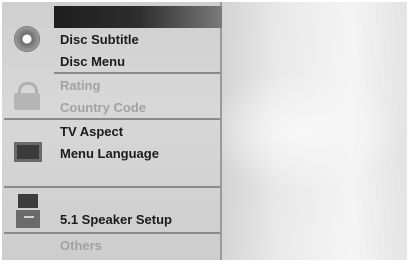 This screenshot has height=264, width=409. I want to click on menu-item-others: Others, so click(81, 245).